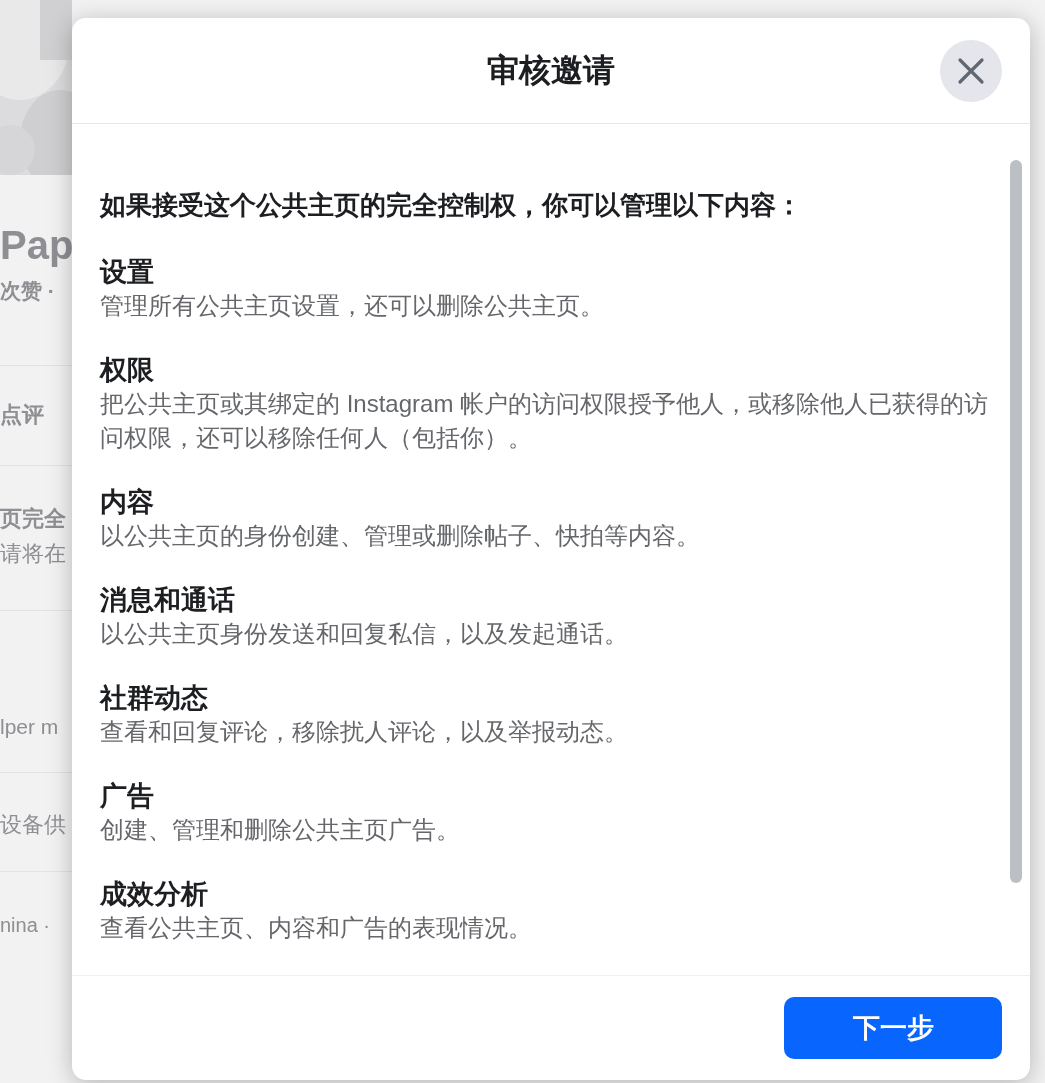  I want to click on section-title: 内容, so click(127, 502).